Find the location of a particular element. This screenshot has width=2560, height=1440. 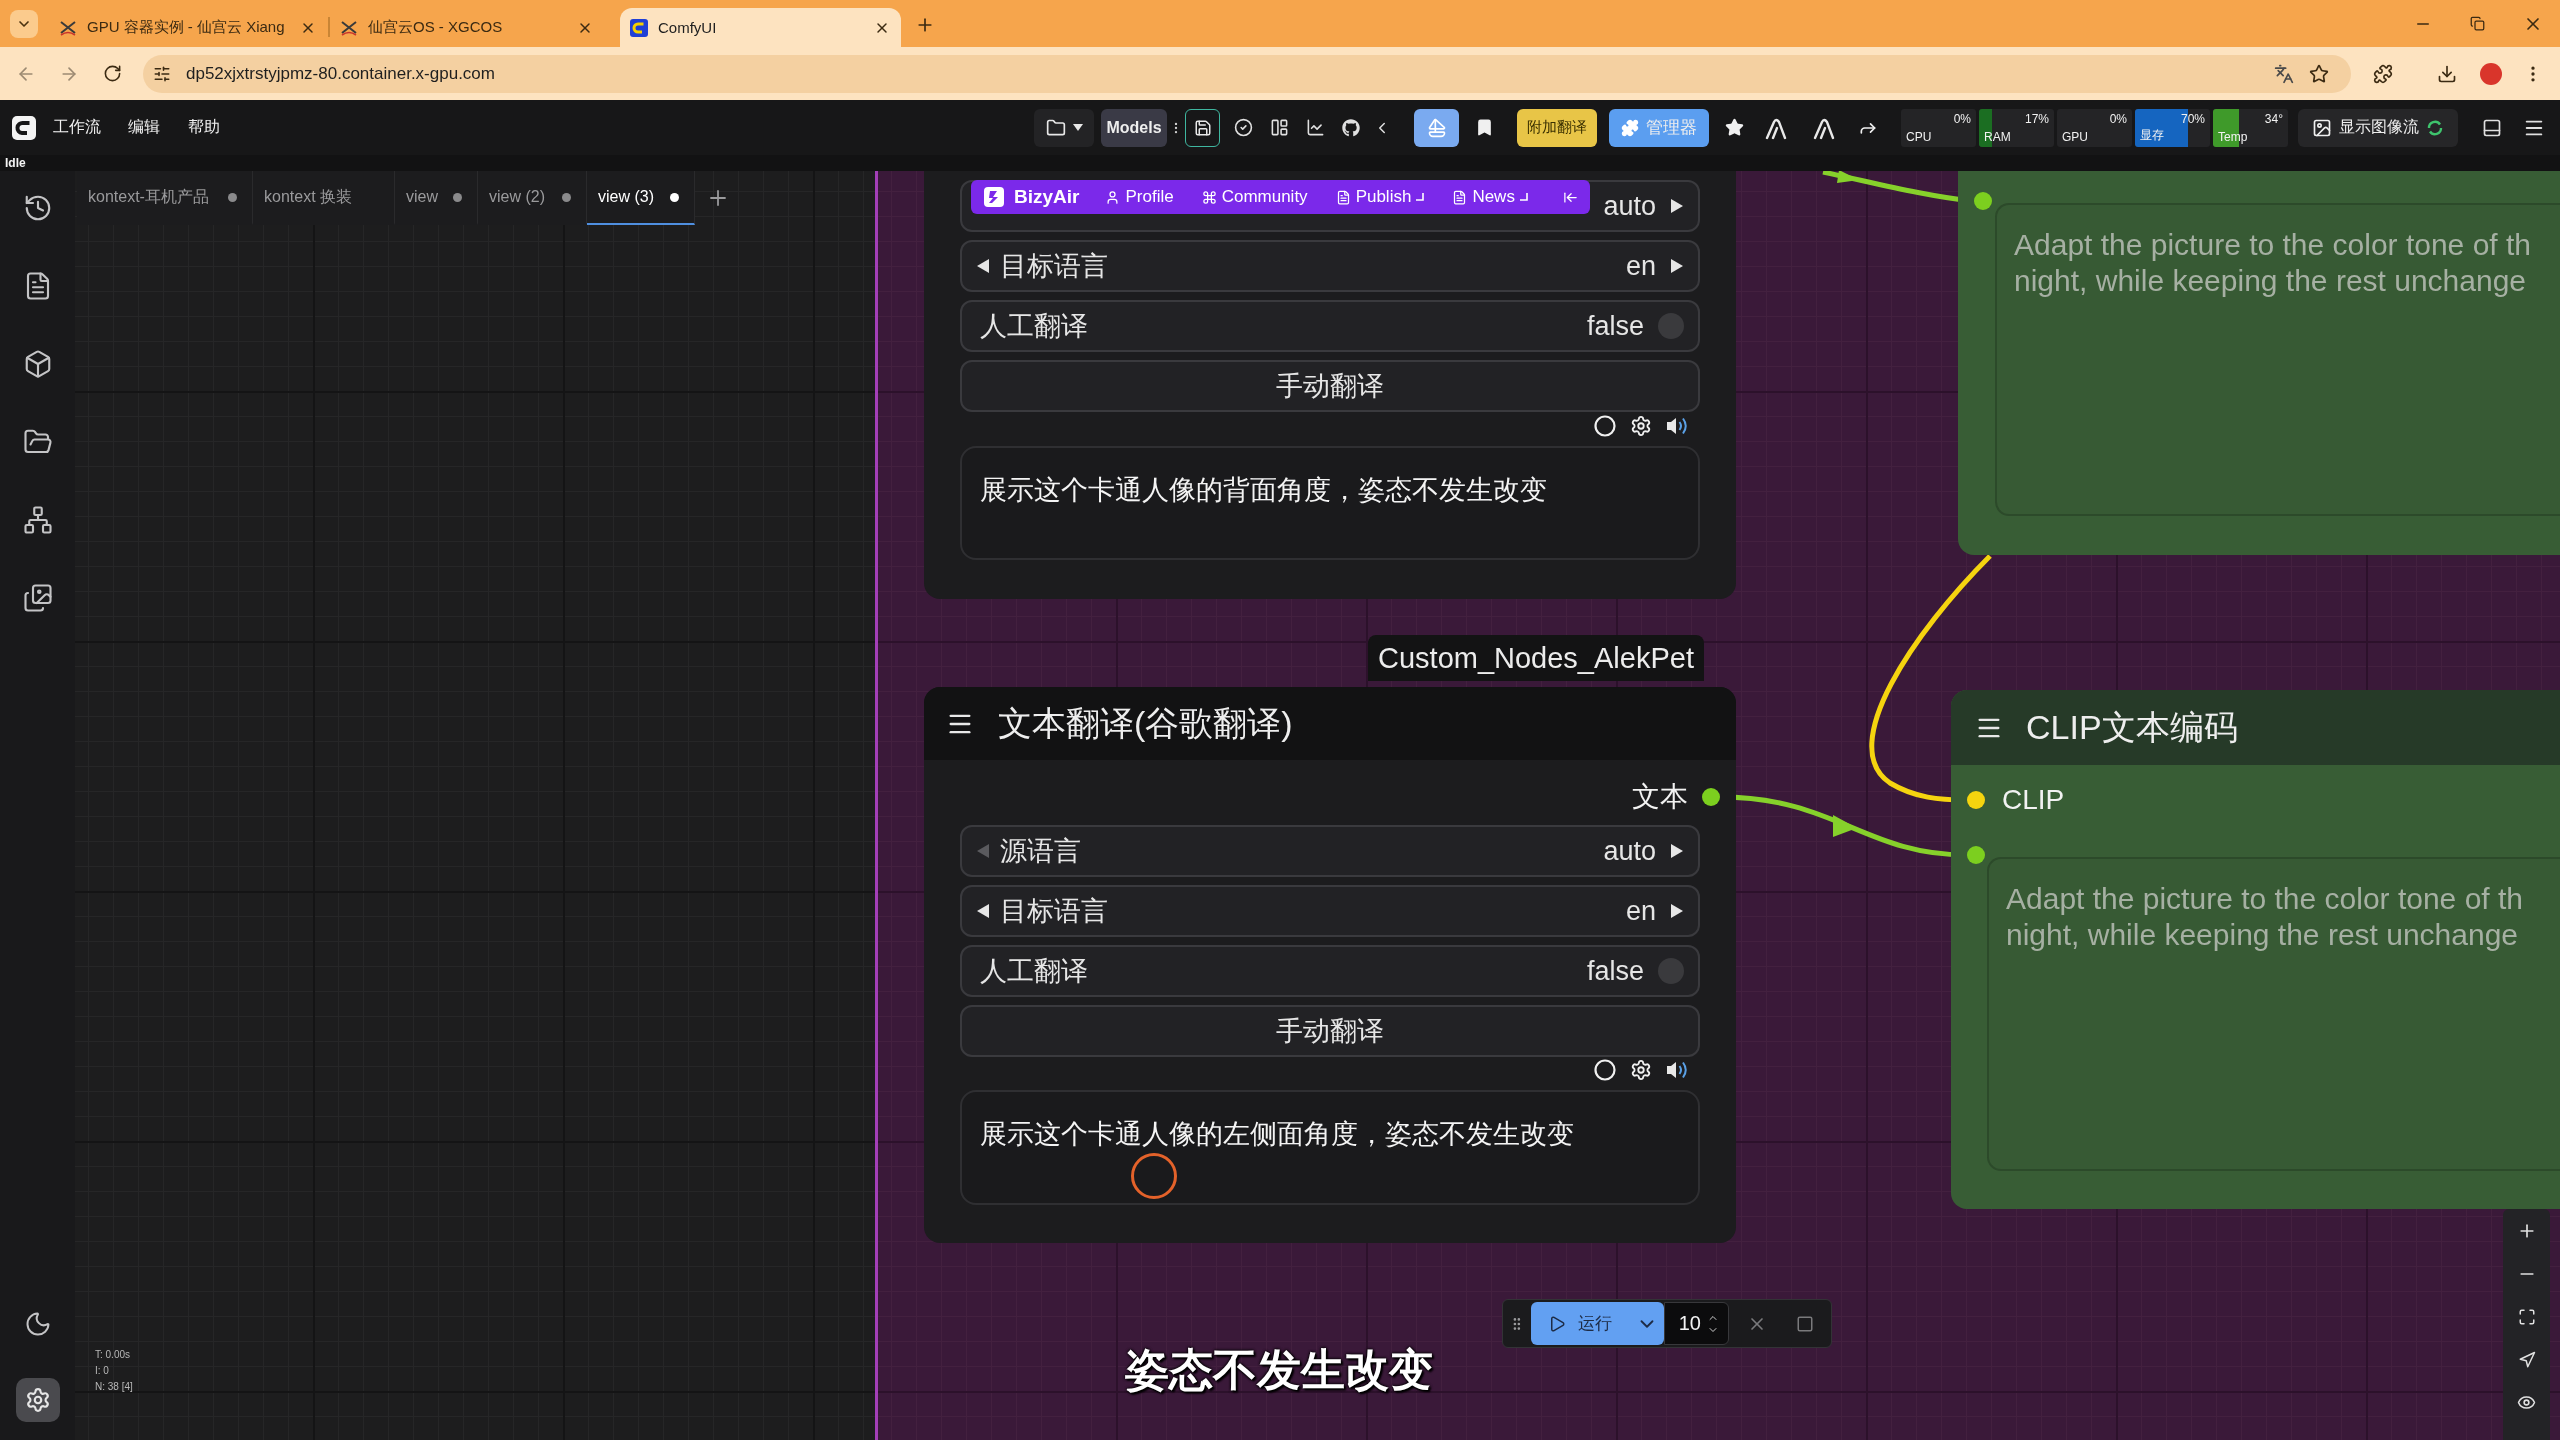

input-label: CLIP is located at coordinates (2033, 800).